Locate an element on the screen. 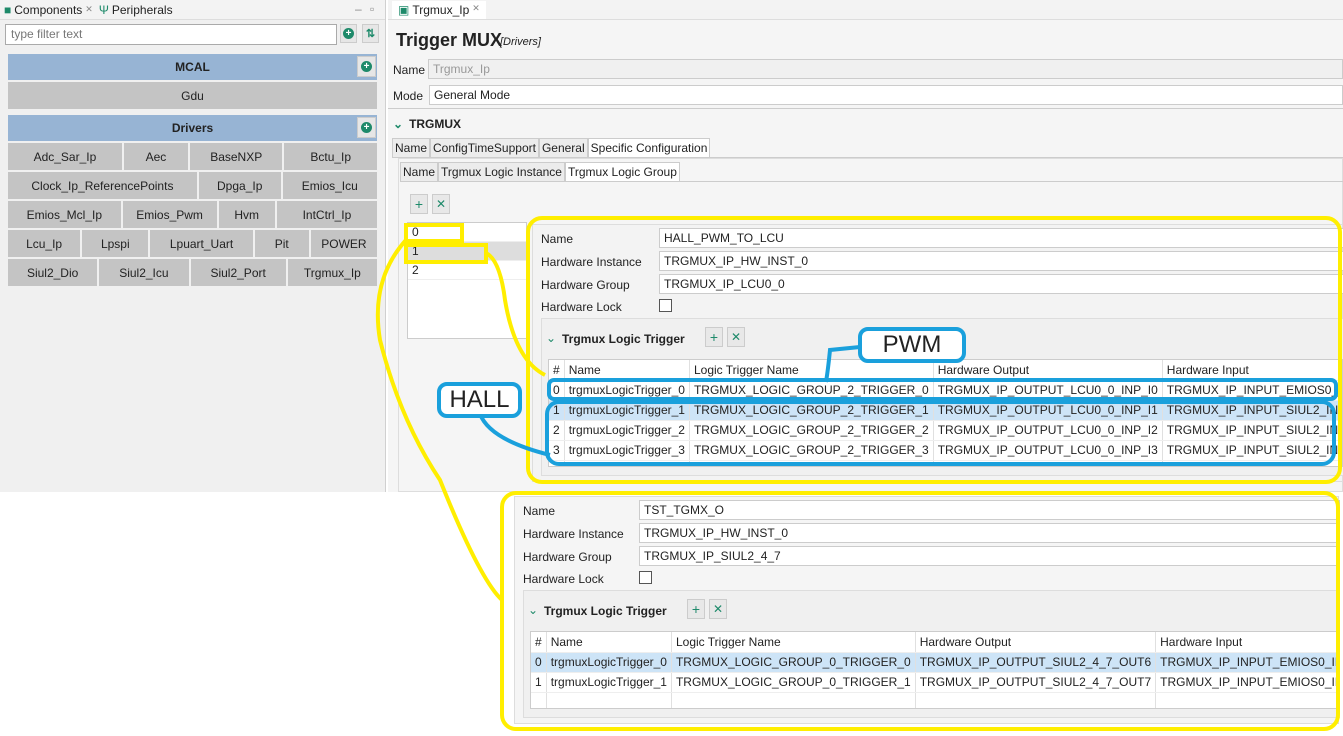 The image size is (1343, 736). list-item: 0 is located at coordinates (467, 232).